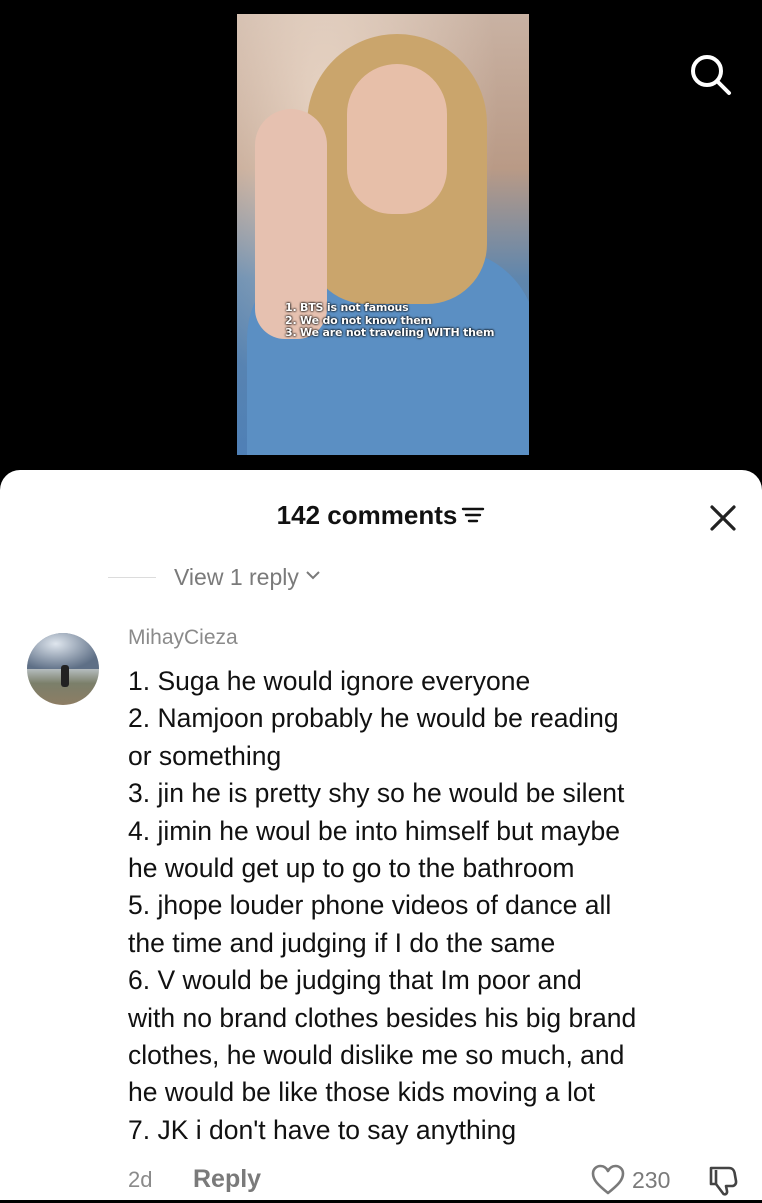  Describe the element at coordinates (390, 332) in the screenshot. I see `video-caption-line: 3. We are not traveling WITH them` at that location.